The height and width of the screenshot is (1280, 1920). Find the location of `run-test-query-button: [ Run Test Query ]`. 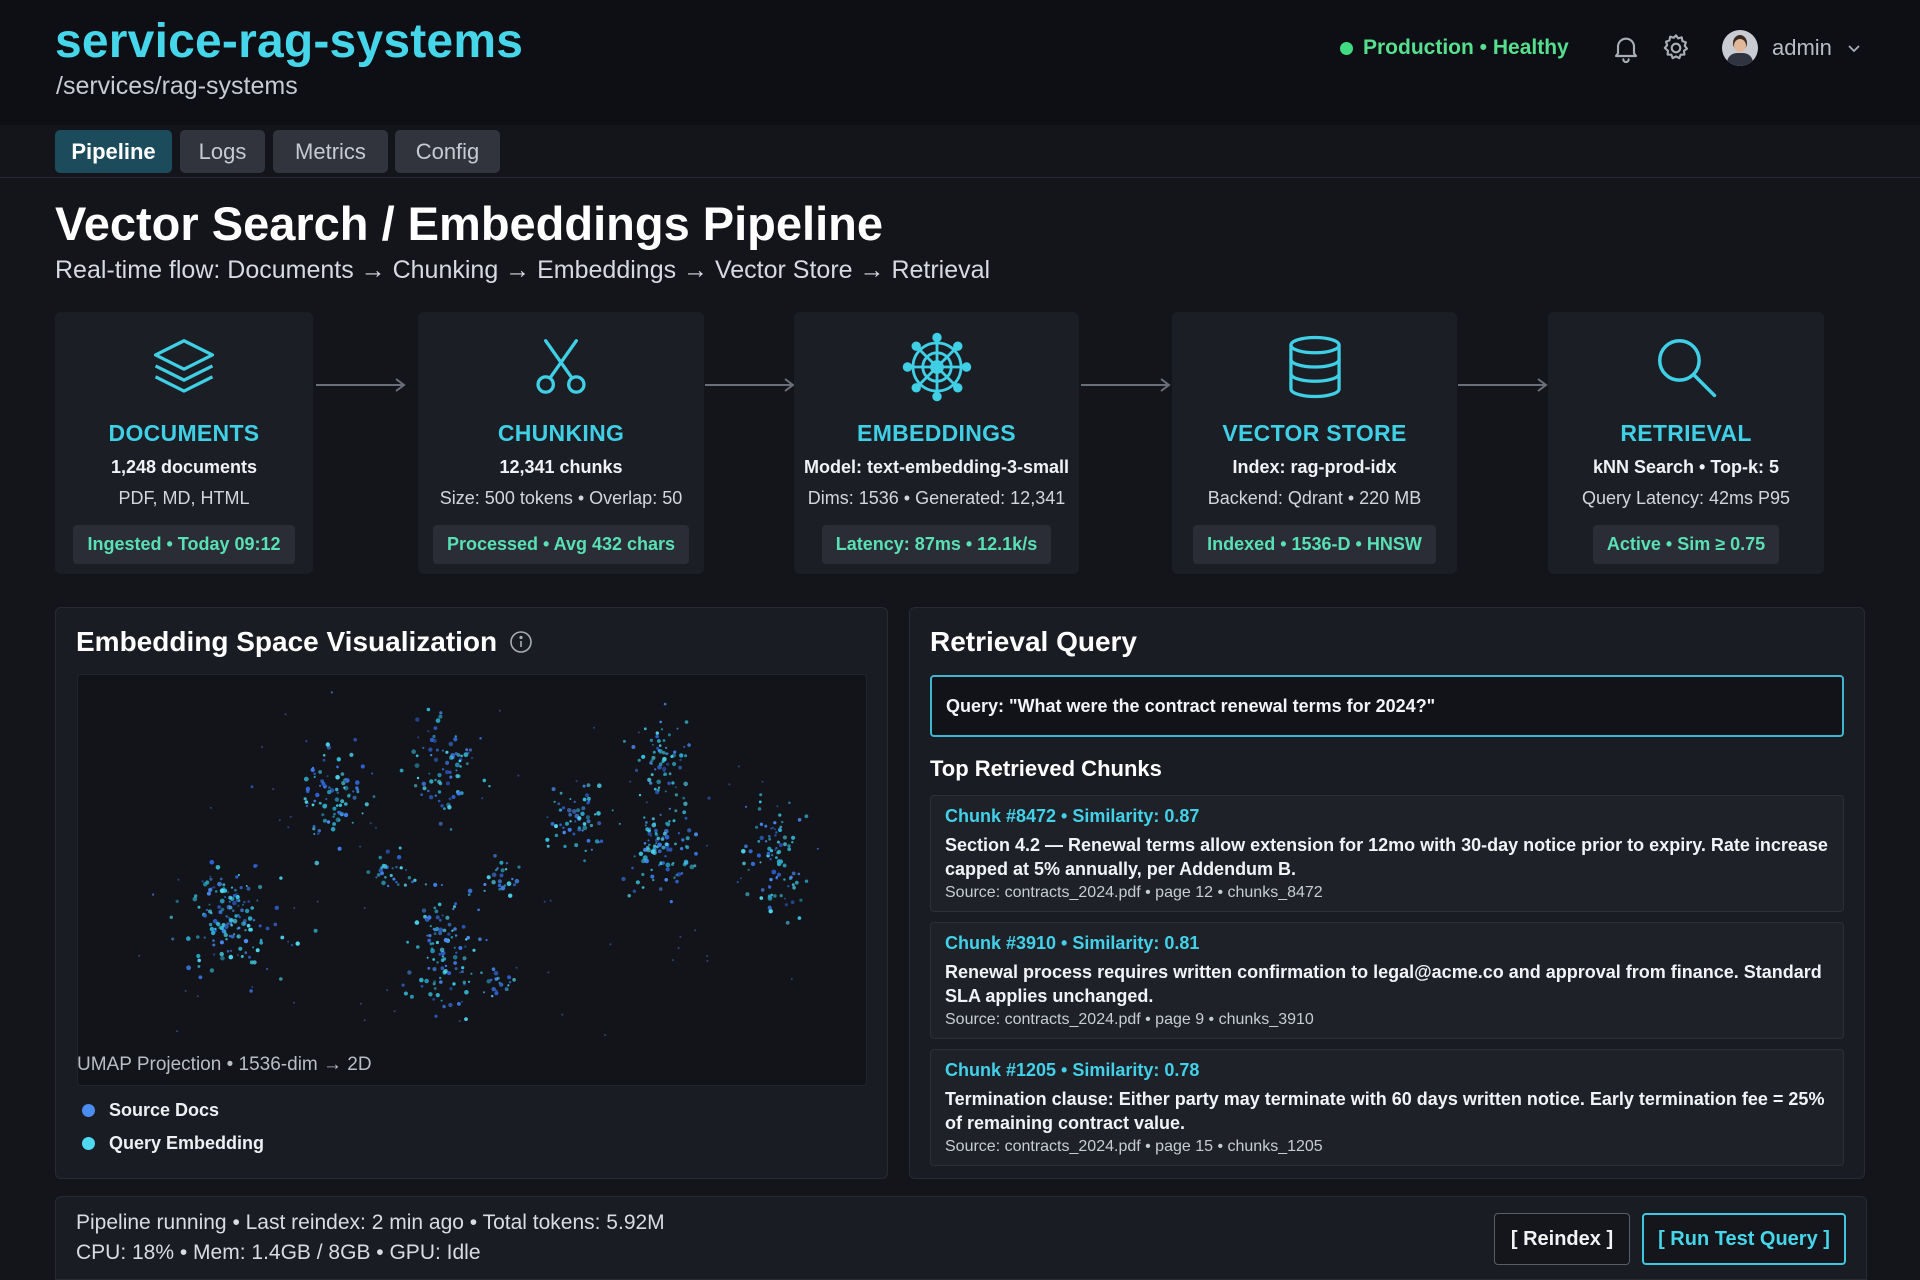

run-test-query-button: [ Run Test Query ] is located at coordinates (1744, 1239).